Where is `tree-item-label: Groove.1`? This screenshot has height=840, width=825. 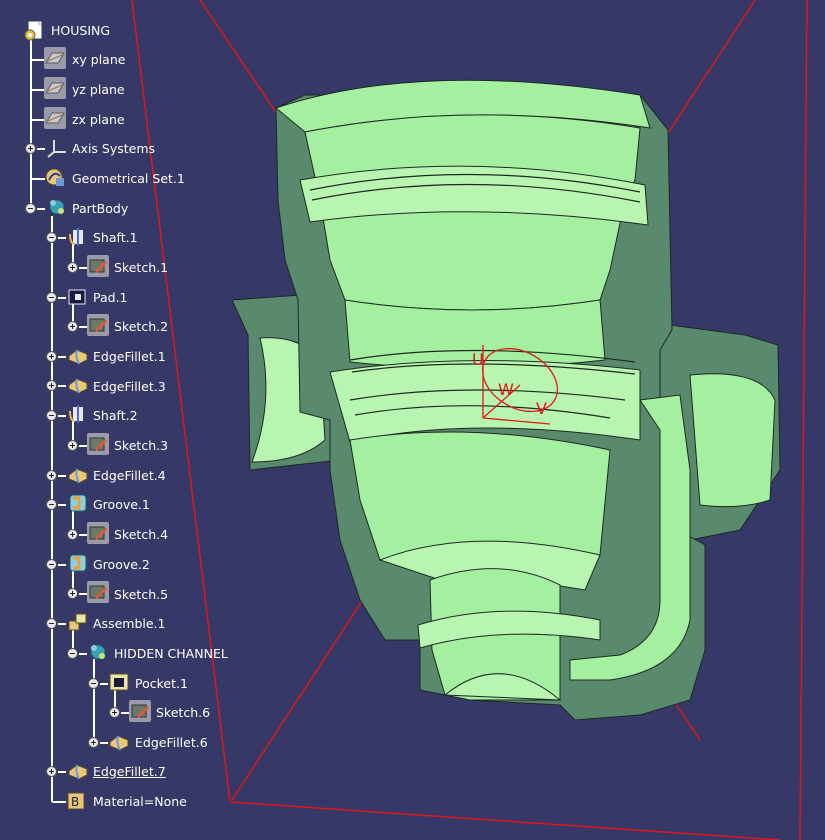
tree-item-label: Groove.1 is located at coordinates (121, 504).